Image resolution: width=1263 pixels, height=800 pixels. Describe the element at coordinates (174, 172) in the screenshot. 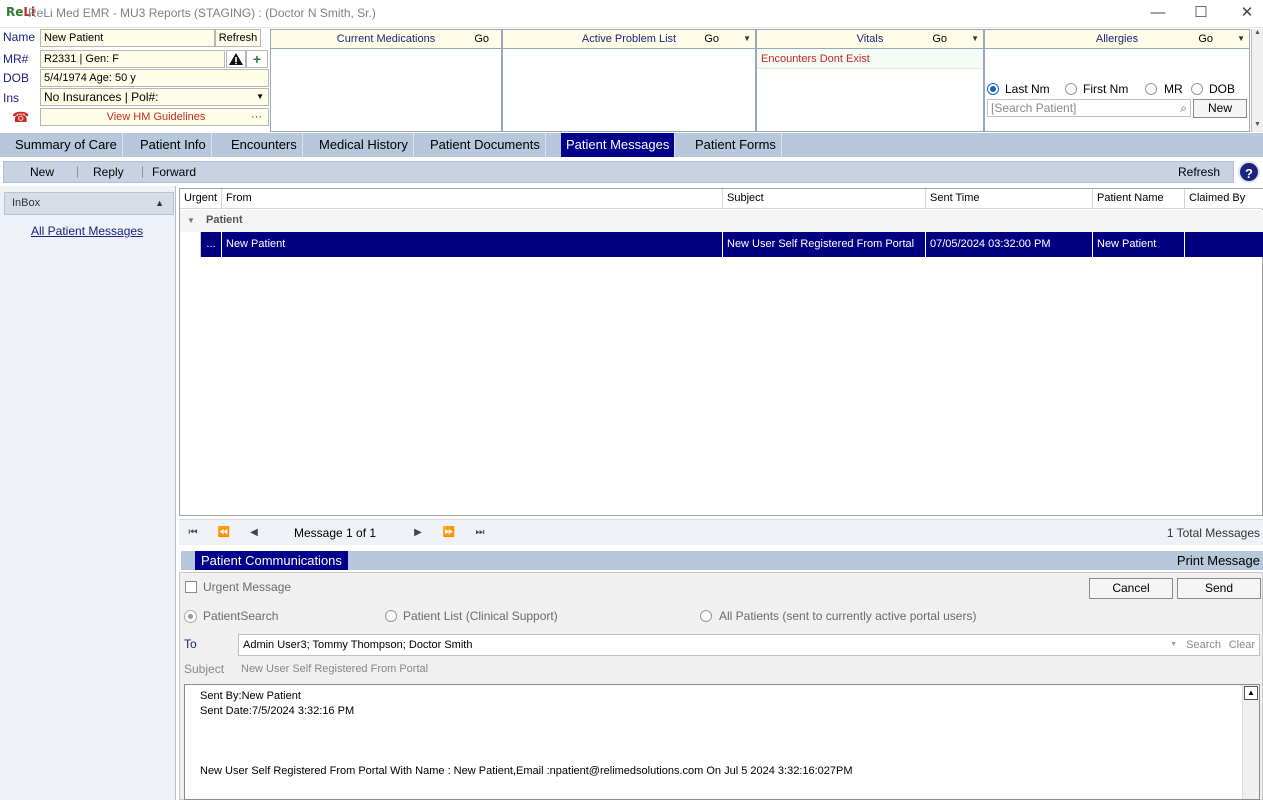

I see `forward-button: Forward` at that location.